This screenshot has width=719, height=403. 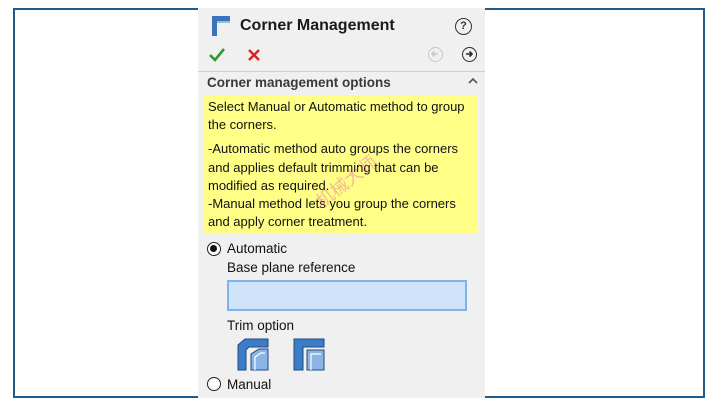 What do you see at coordinates (341, 71) in the screenshot?
I see `separator` at bounding box center [341, 71].